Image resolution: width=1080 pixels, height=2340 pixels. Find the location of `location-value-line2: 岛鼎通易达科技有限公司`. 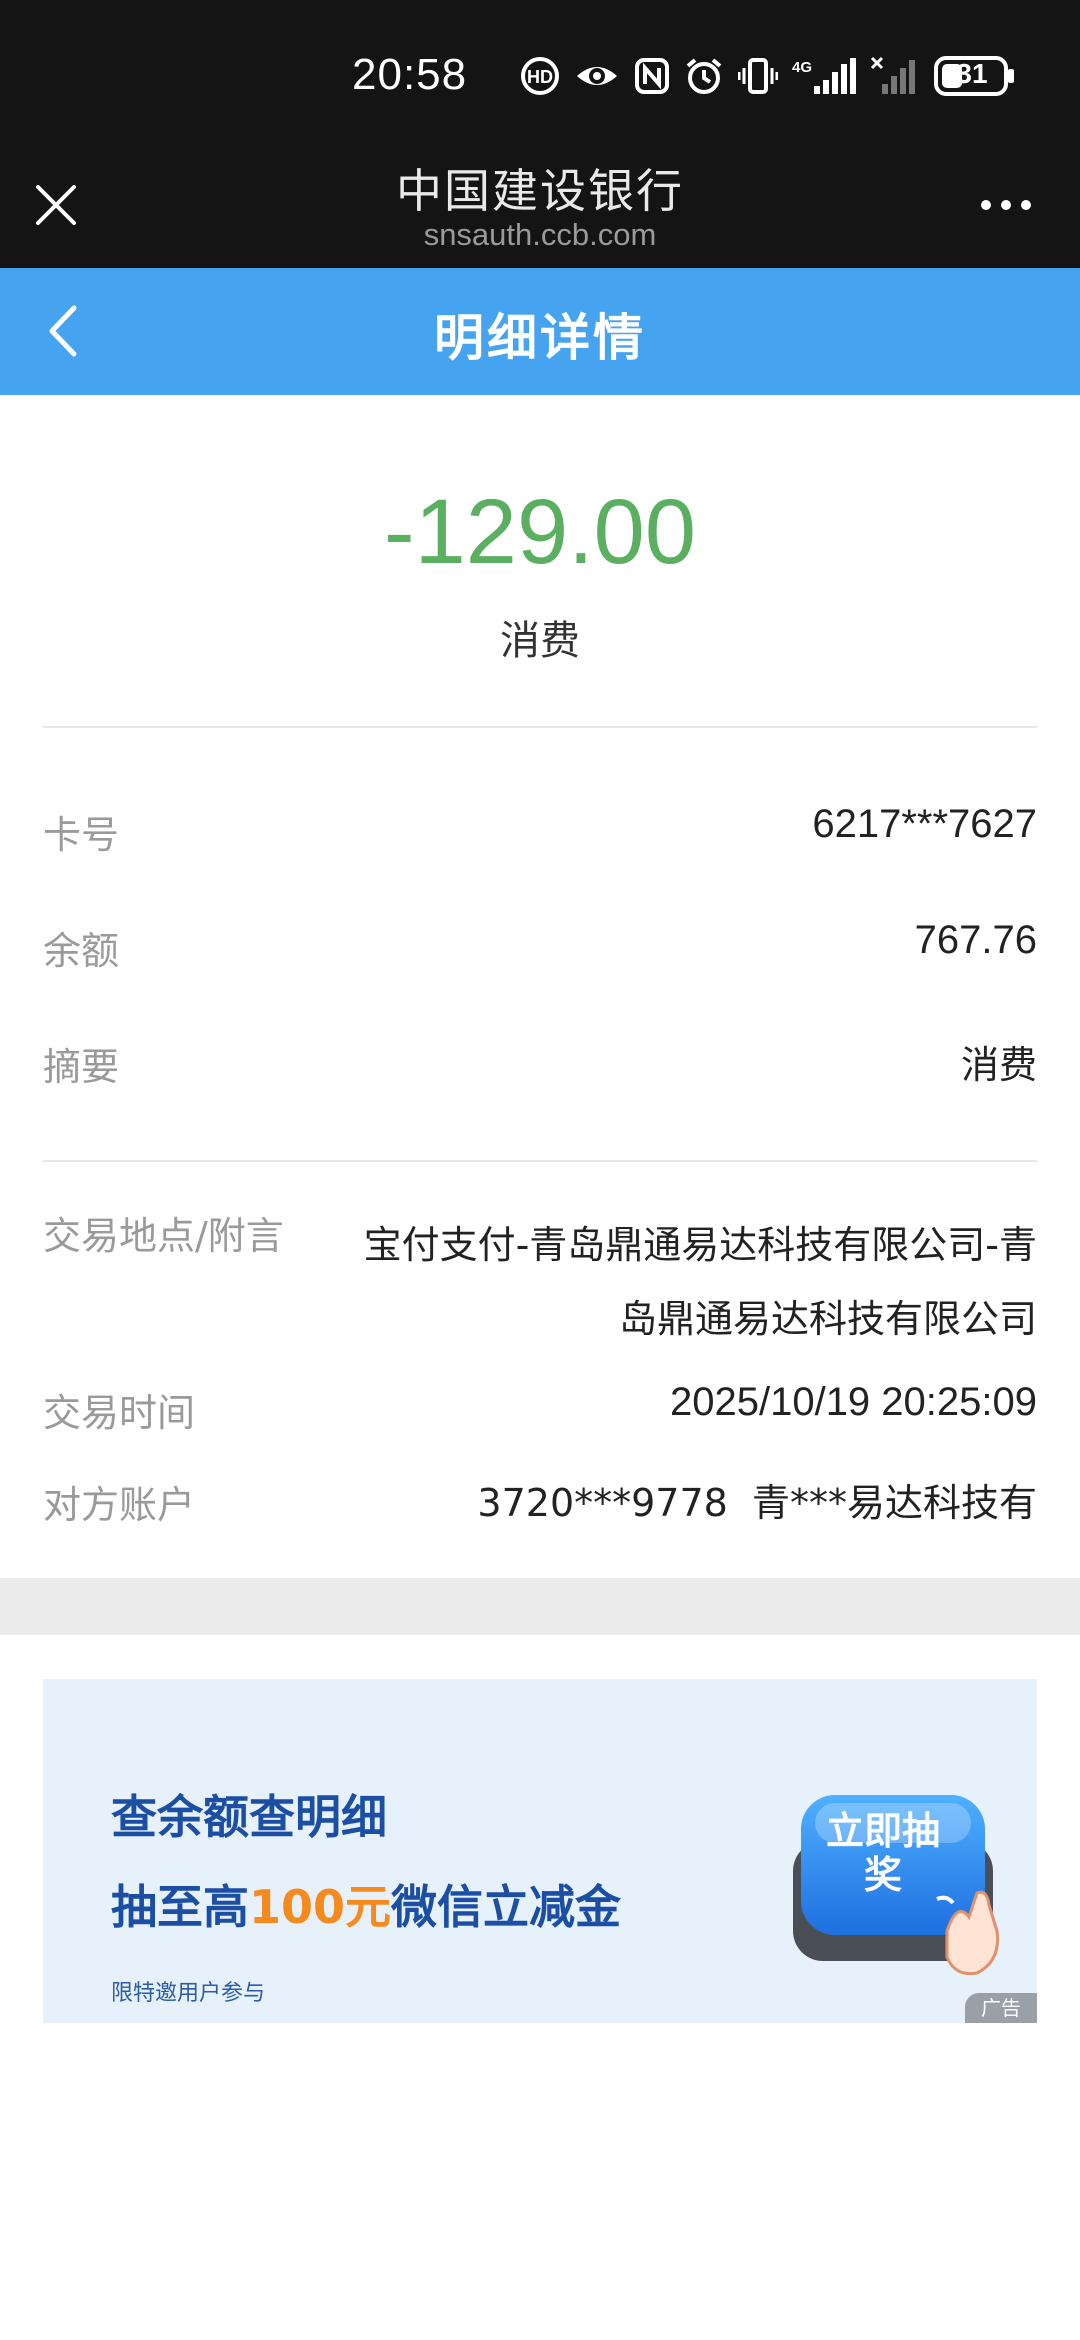

location-value-line2: 岛鼎通易达科技有限公司 is located at coordinates (827, 1319).